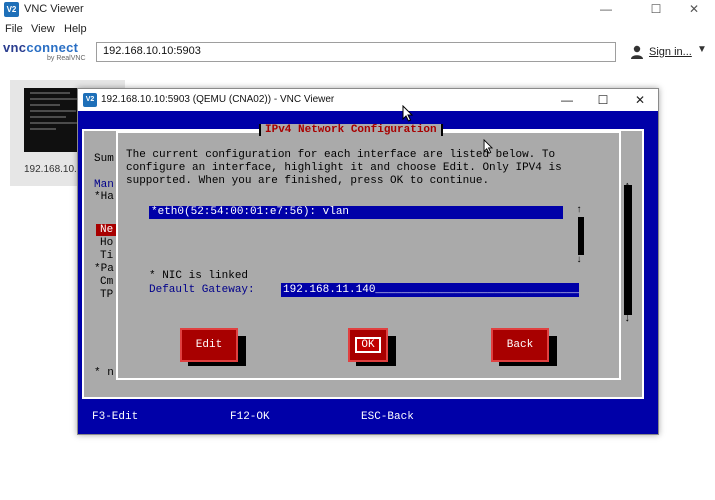 Image resolution: width=715 pixels, height=500 pixels. What do you see at coordinates (567, 100) in the screenshot?
I see `viewer-minimize-button: —` at bounding box center [567, 100].